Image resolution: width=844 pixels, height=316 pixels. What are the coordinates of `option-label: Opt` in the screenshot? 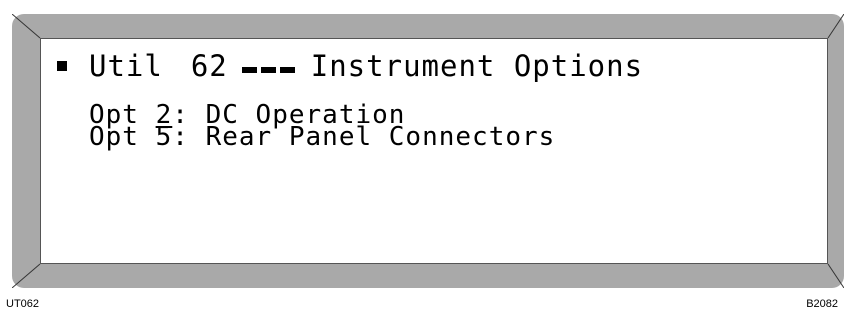 It's located at (114, 137).